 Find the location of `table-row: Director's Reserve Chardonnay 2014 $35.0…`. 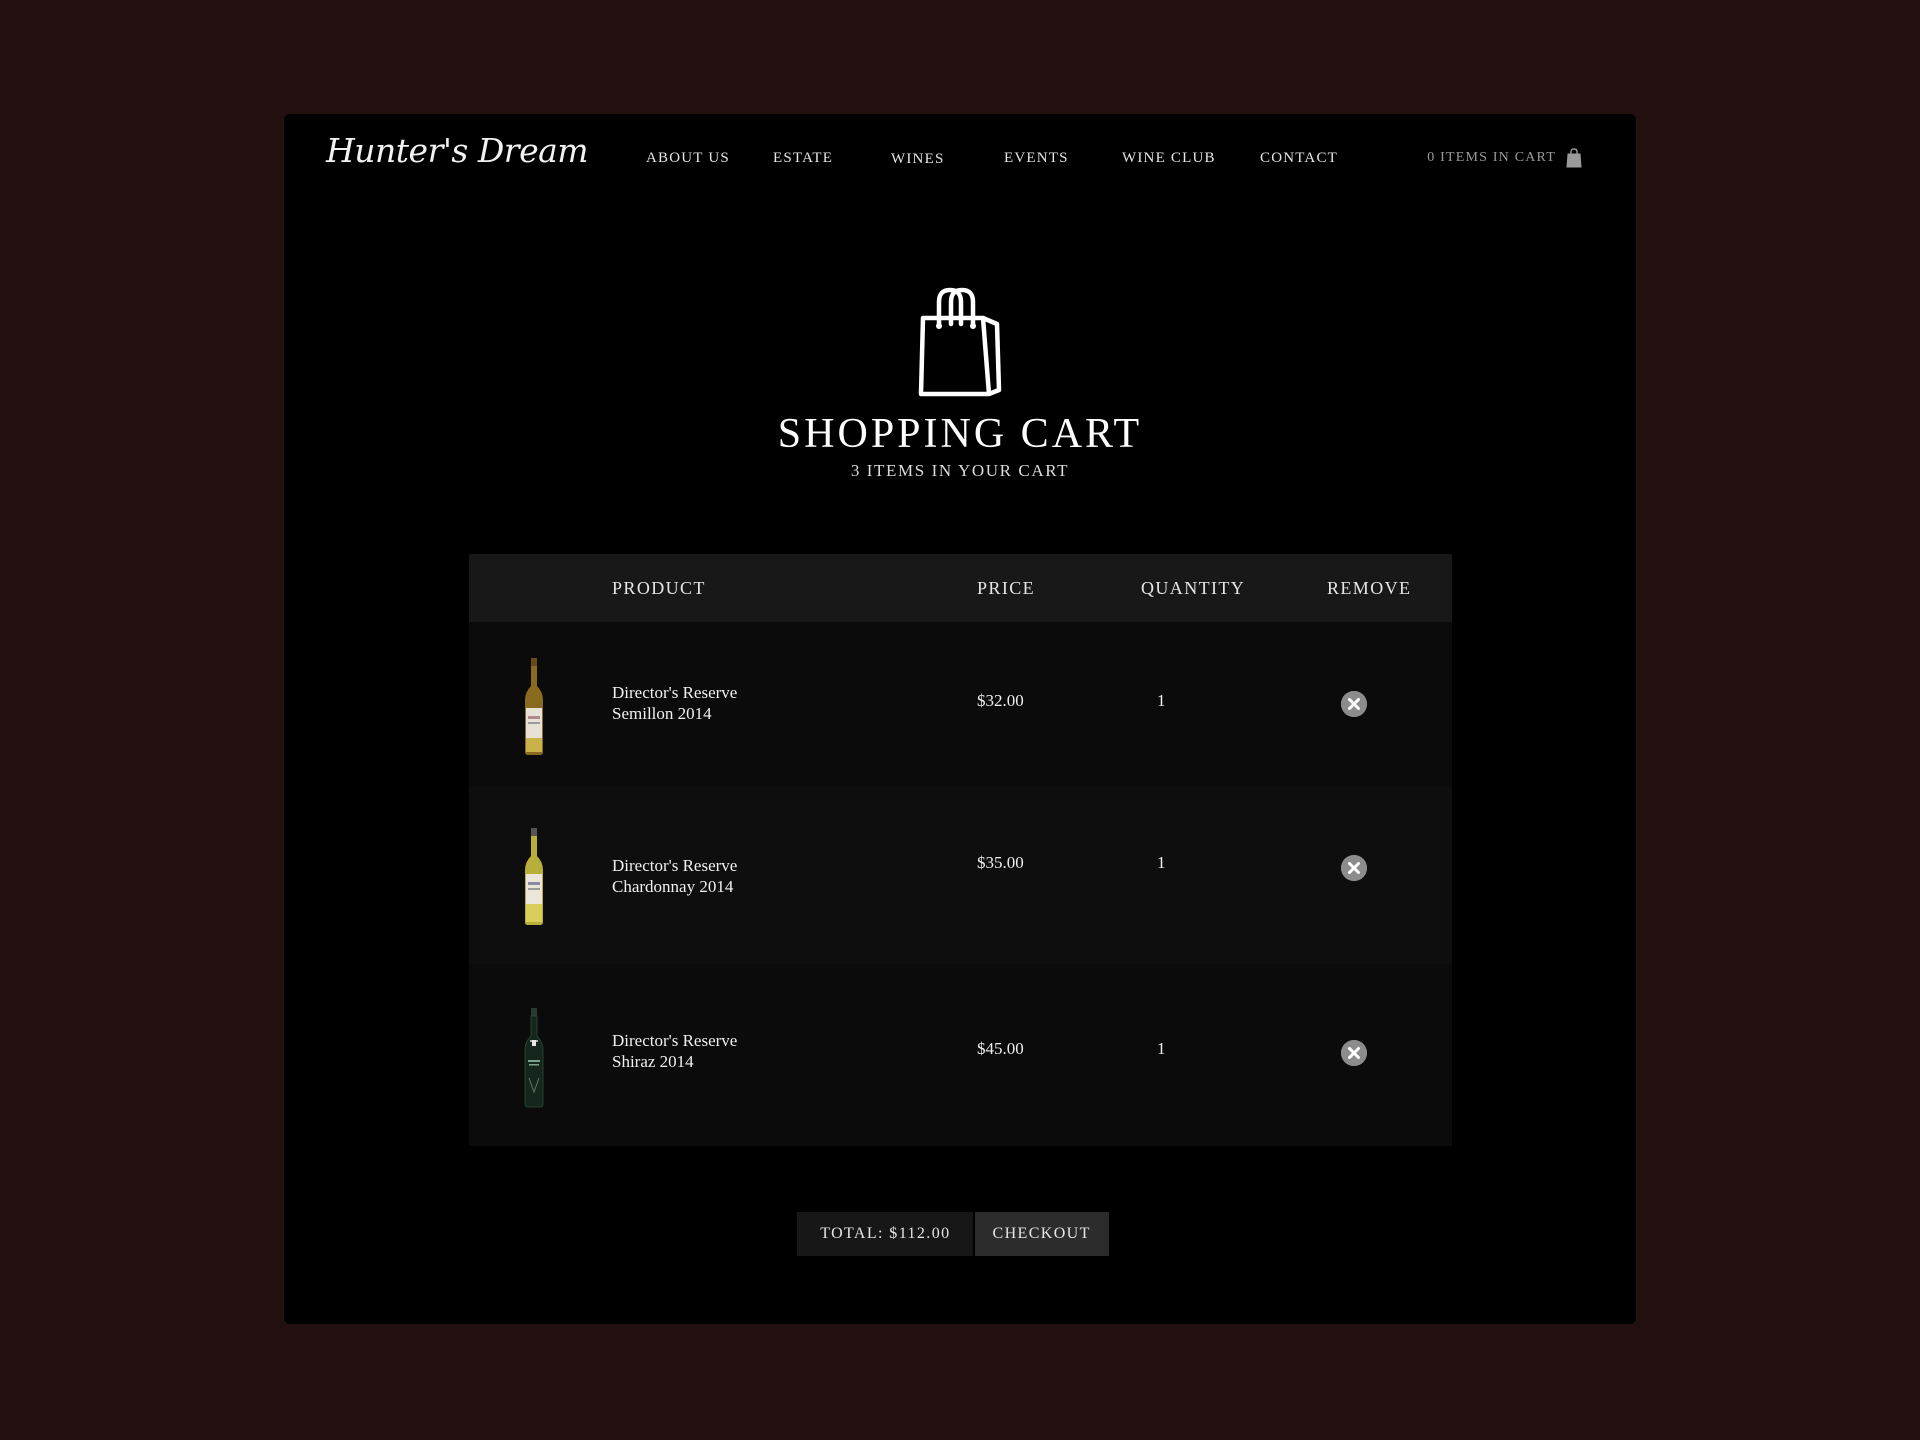

table-row: Director's Reserve Chardonnay 2014 $35.0… is located at coordinates (960, 875).